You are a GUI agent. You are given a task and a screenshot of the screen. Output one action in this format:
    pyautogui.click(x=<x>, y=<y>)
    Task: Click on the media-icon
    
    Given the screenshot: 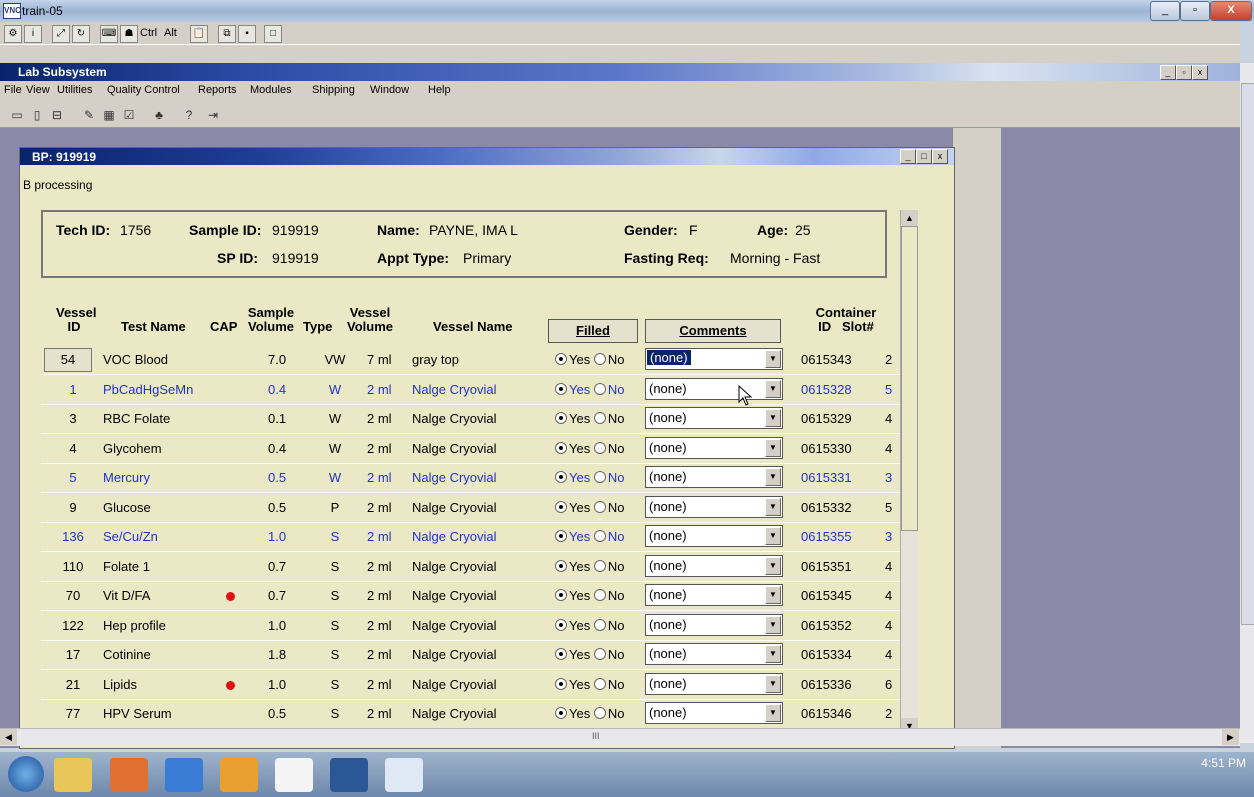 What is the action you would take?
    pyautogui.click(x=129, y=775)
    